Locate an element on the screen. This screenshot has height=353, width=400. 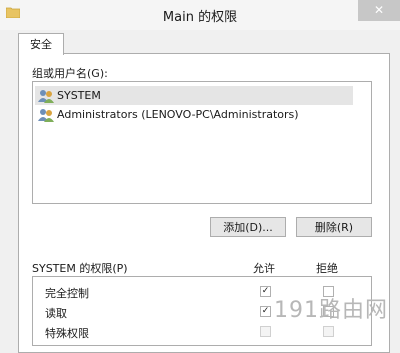
title-bar: Main 的权限 ✕ is located at coordinates (200, 15).